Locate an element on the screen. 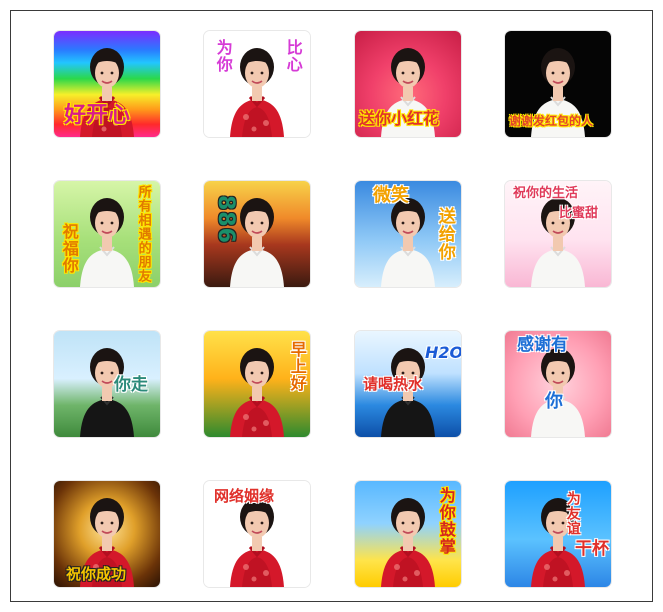 This screenshot has width=663, height=612. sticker-16: 为友谊干杯 is located at coordinates (558, 534).